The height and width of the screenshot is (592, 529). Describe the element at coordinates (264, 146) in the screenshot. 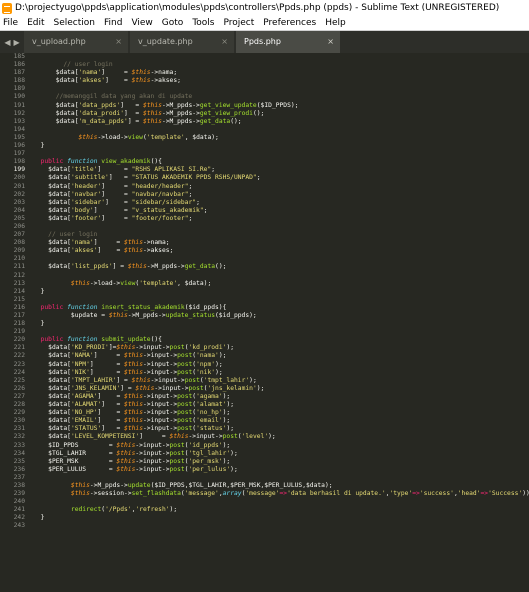

I see `code-line: 196 }` at that location.